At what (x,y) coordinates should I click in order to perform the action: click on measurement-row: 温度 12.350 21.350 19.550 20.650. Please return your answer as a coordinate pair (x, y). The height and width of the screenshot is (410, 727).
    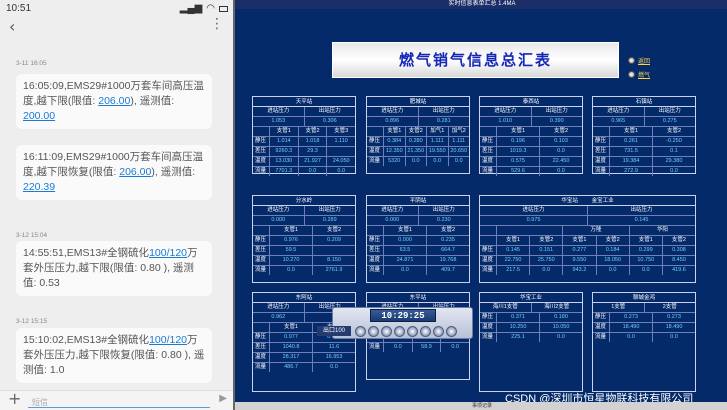
    Looking at the image, I should click on (418, 152).